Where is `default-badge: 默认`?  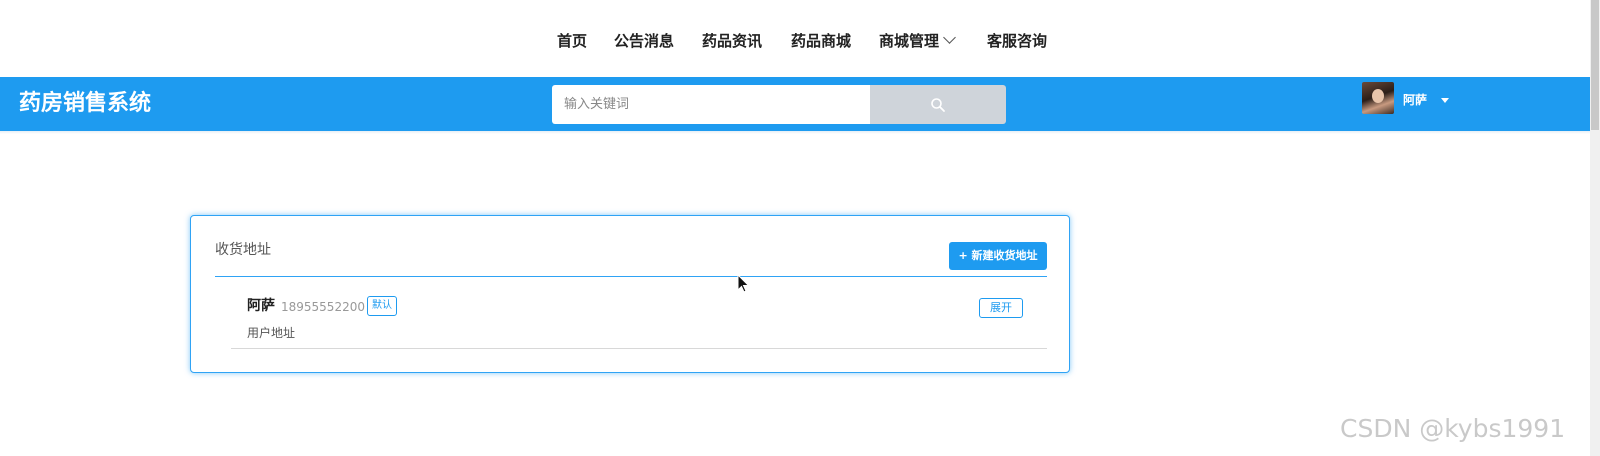 default-badge: 默认 is located at coordinates (382, 306).